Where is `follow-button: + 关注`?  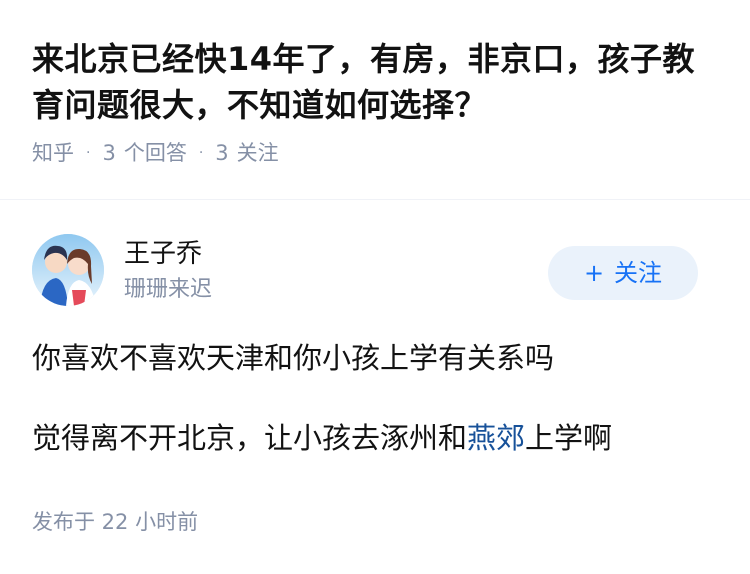
follow-button: + 关注 is located at coordinates (623, 273).